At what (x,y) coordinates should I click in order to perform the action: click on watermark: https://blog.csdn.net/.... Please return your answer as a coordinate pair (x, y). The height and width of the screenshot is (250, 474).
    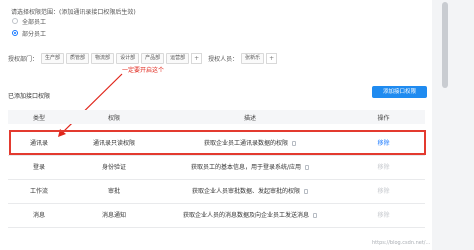
    Looking at the image, I should click on (401, 243).